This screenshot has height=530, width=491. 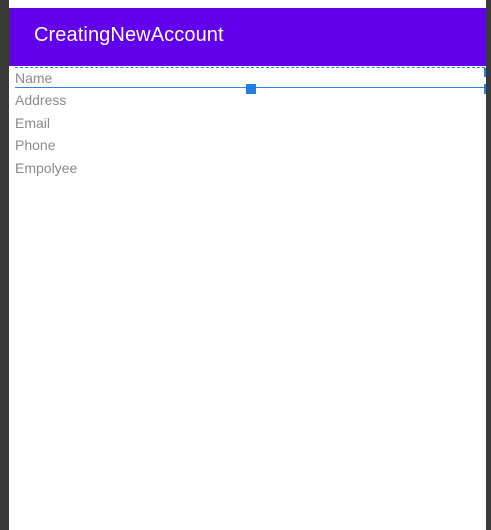 What do you see at coordinates (485, 89) in the screenshot?
I see `resize-handle-bottom-right` at bounding box center [485, 89].